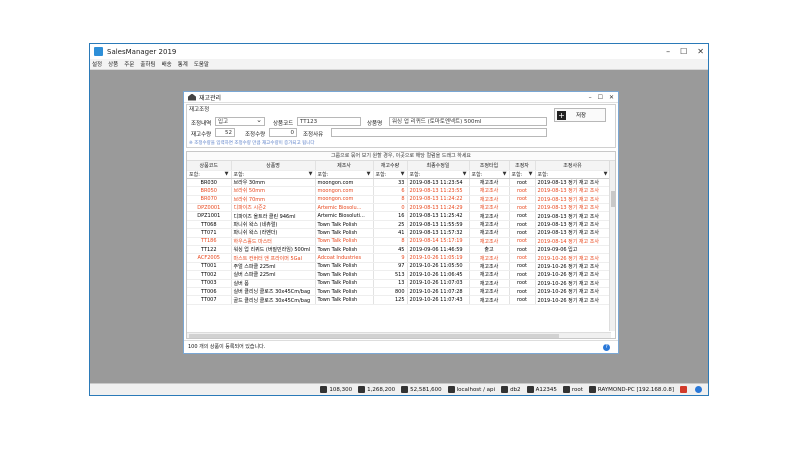  What do you see at coordinates (573, 166) in the screenshot?
I see `col-header-reason: 조정사유` at bounding box center [573, 166].